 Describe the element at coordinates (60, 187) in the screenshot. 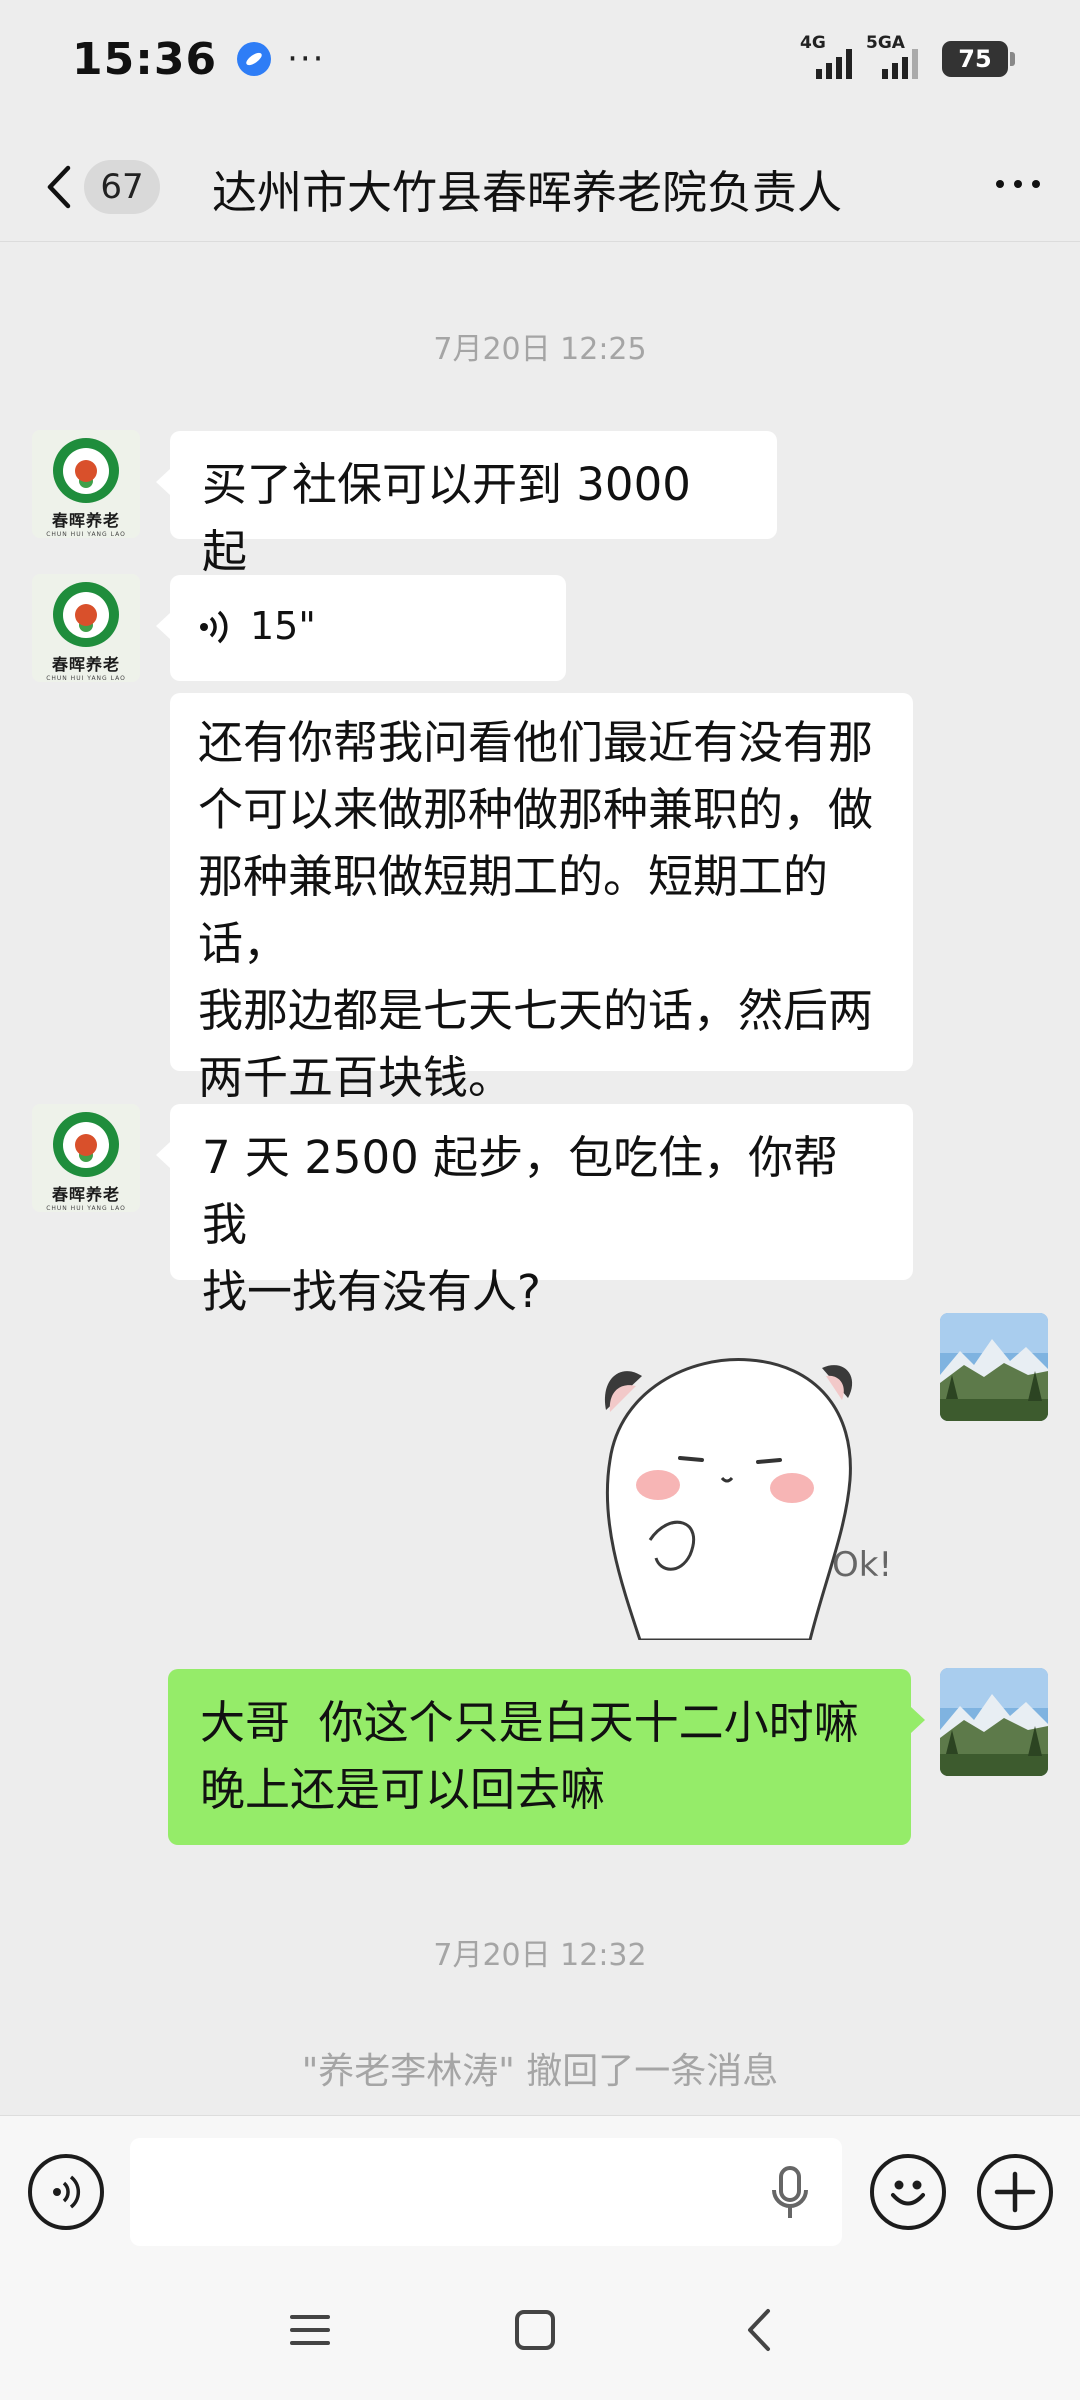

I see `back-arrow-icon` at that location.